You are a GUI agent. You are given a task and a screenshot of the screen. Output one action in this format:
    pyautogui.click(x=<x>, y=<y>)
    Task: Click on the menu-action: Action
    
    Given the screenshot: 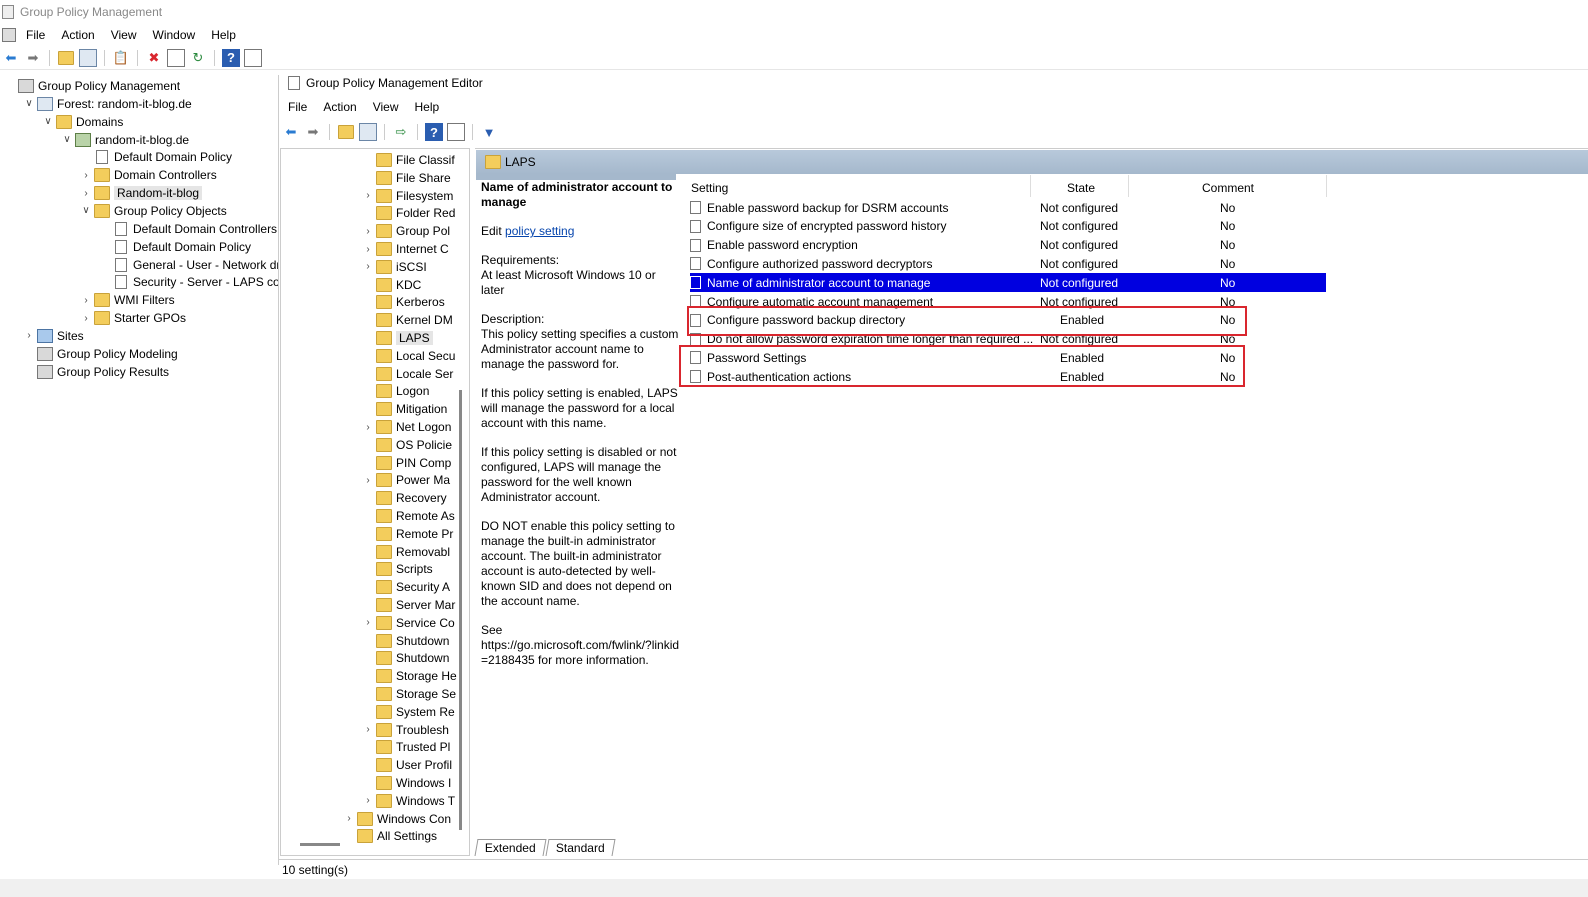 What is the action you would take?
    pyautogui.click(x=77, y=35)
    